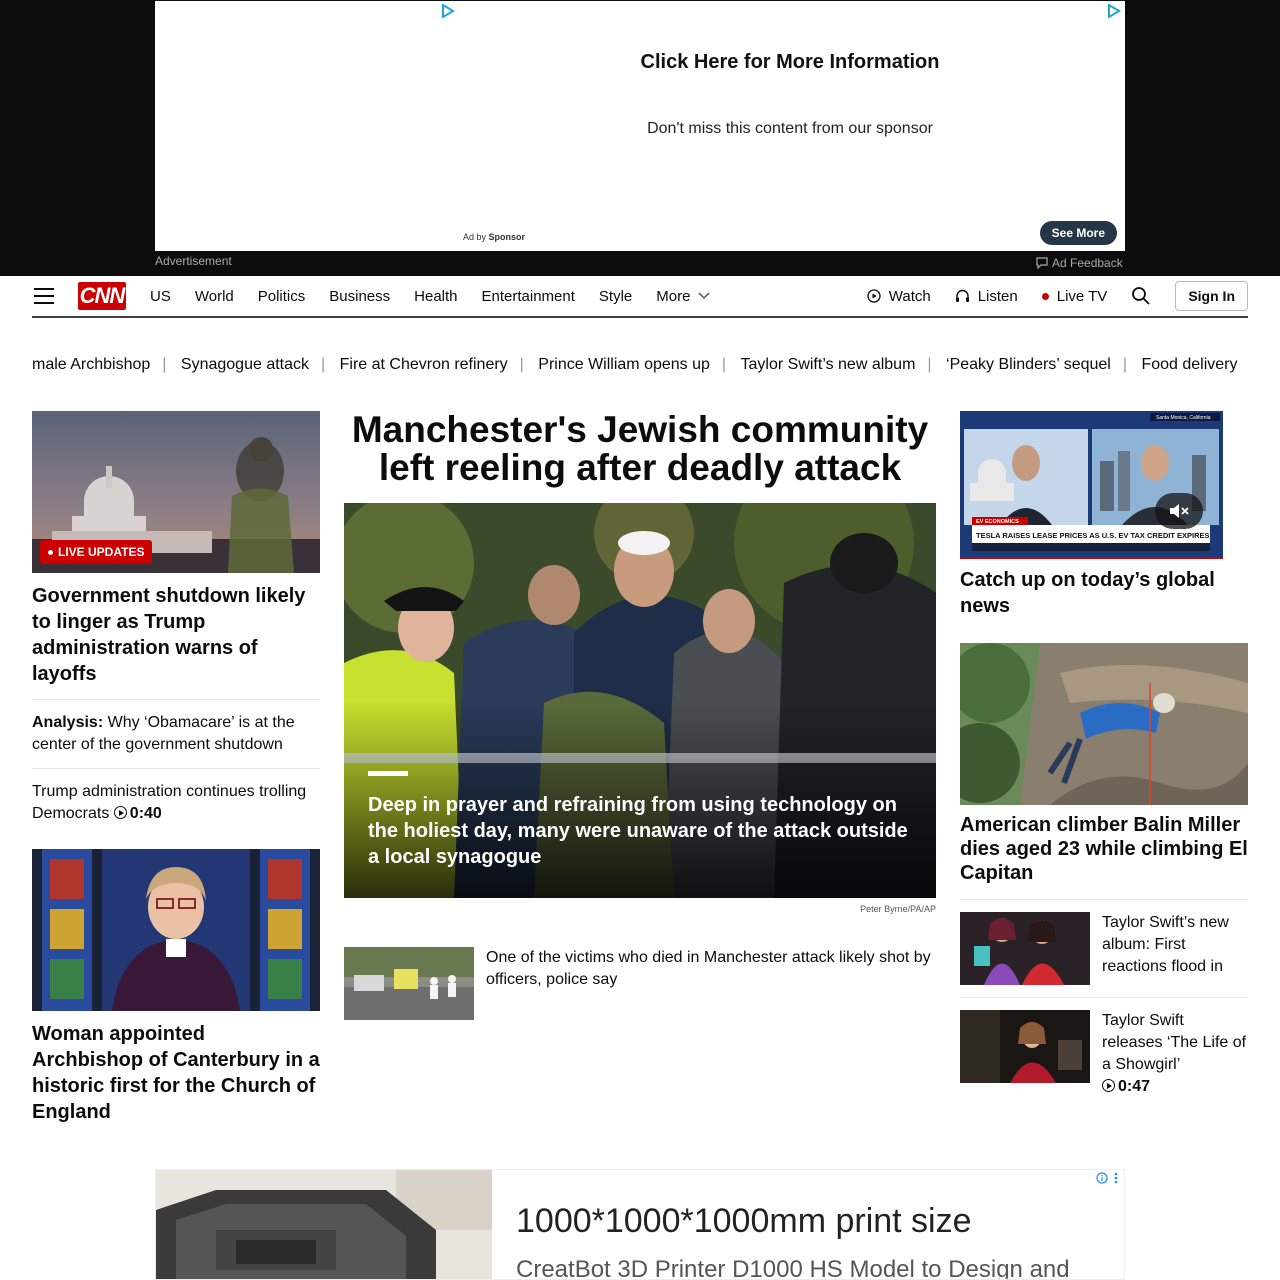 The height and width of the screenshot is (1280, 1280). Describe the element at coordinates (640, 62) in the screenshot. I see `ad-title: Click Here for More Information` at that location.